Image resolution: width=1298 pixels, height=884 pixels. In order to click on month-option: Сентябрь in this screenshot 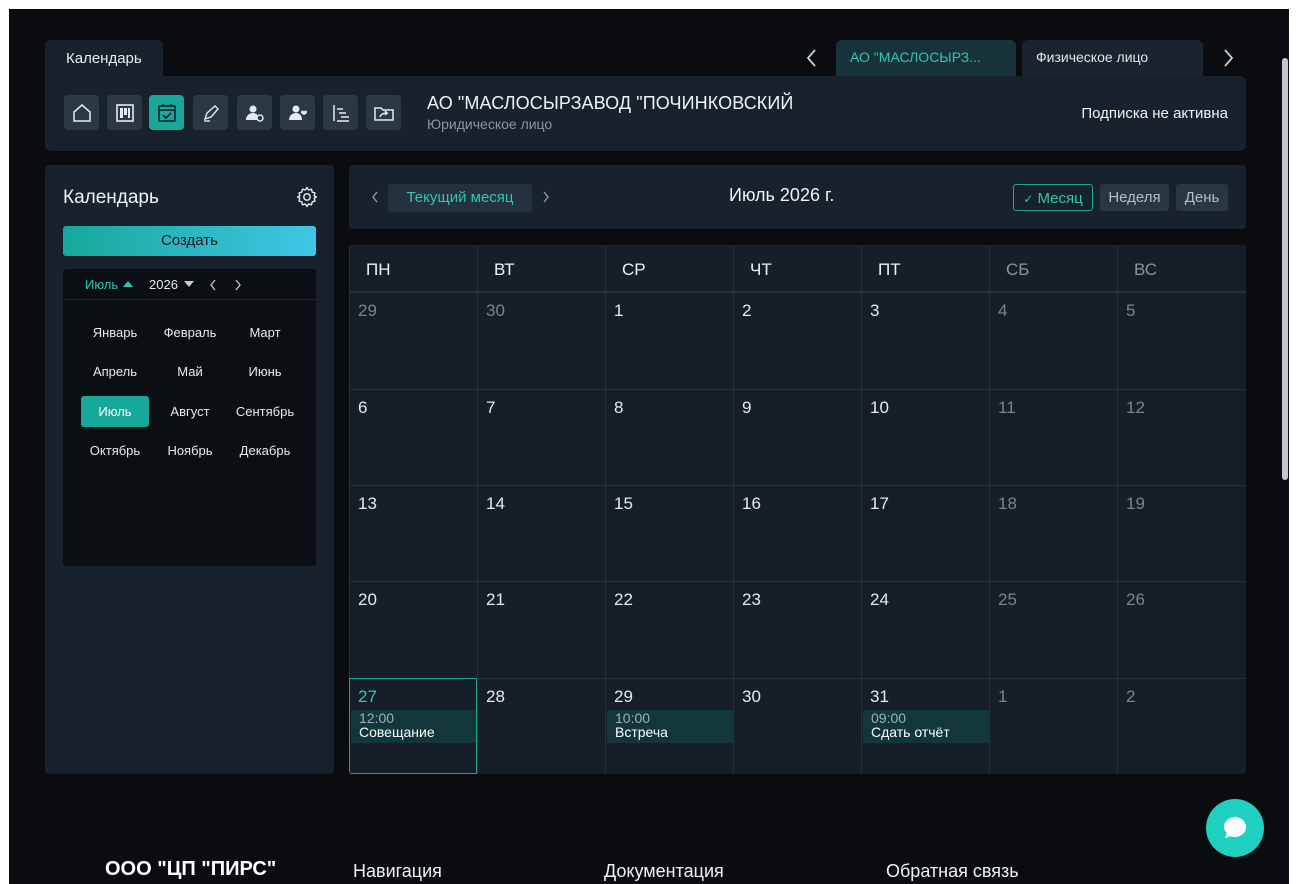, I will do `click(265, 411)`.